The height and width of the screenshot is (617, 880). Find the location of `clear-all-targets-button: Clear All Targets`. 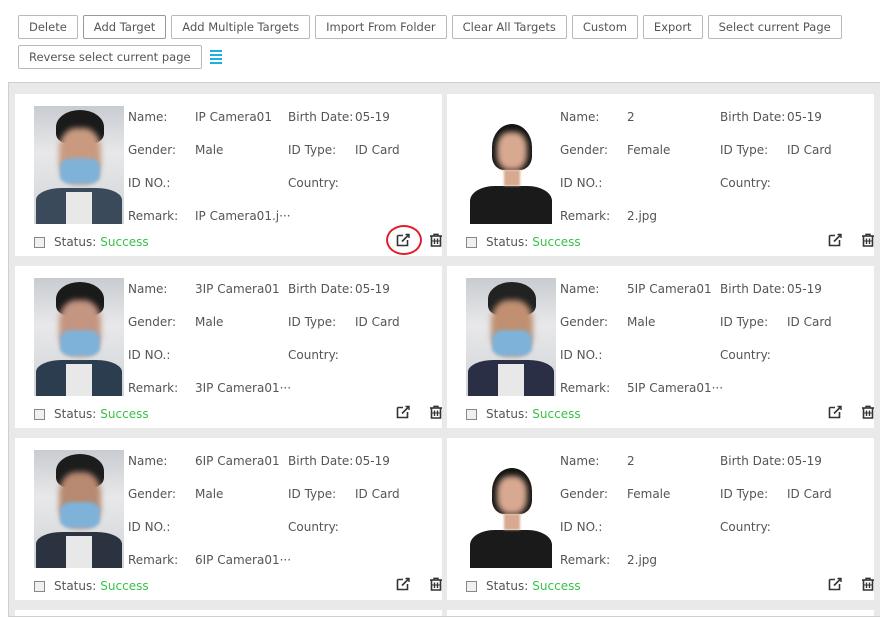

clear-all-targets-button: Clear All Targets is located at coordinates (509, 27).